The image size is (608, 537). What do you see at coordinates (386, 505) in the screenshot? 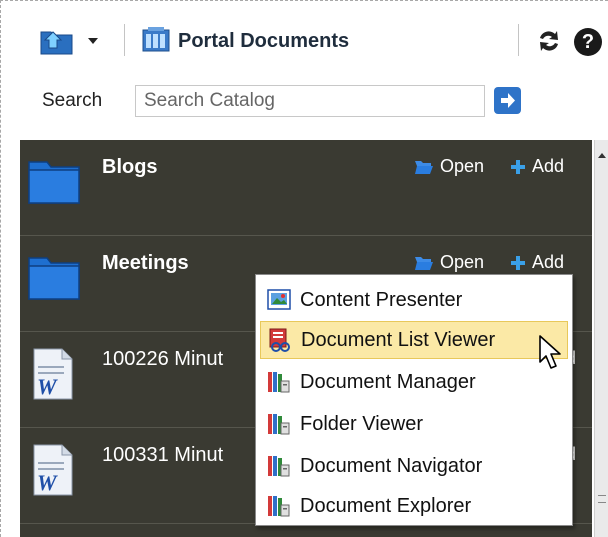
I see `menu-item-label: Document Explorer` at bounding box center [386, 505].